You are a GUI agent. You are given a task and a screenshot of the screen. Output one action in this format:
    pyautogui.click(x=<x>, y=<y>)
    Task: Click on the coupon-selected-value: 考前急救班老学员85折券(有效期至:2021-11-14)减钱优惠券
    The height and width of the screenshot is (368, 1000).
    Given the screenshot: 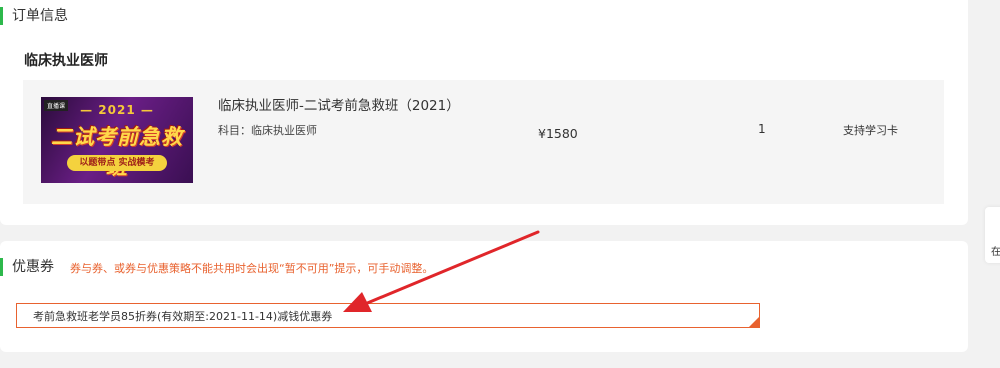 What is the action you would take?
    pyautogui.click(x=183, y=316)
    